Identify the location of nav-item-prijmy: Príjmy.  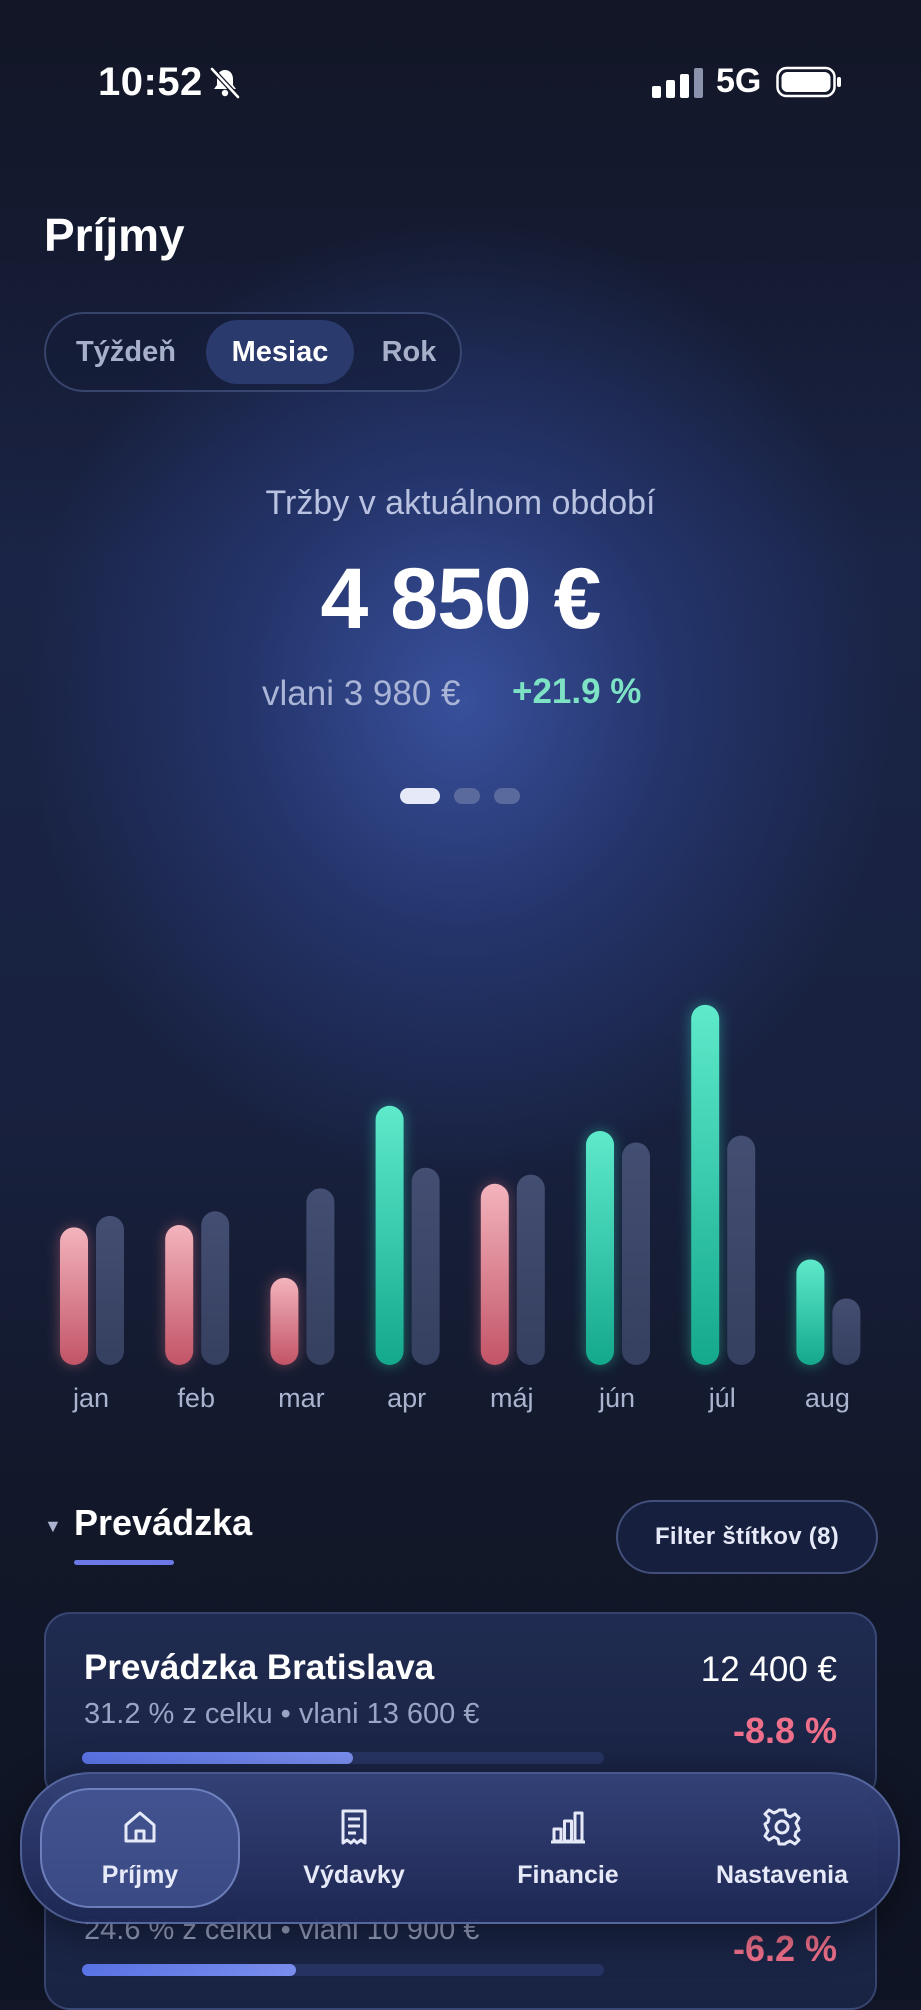
(140, 1848).